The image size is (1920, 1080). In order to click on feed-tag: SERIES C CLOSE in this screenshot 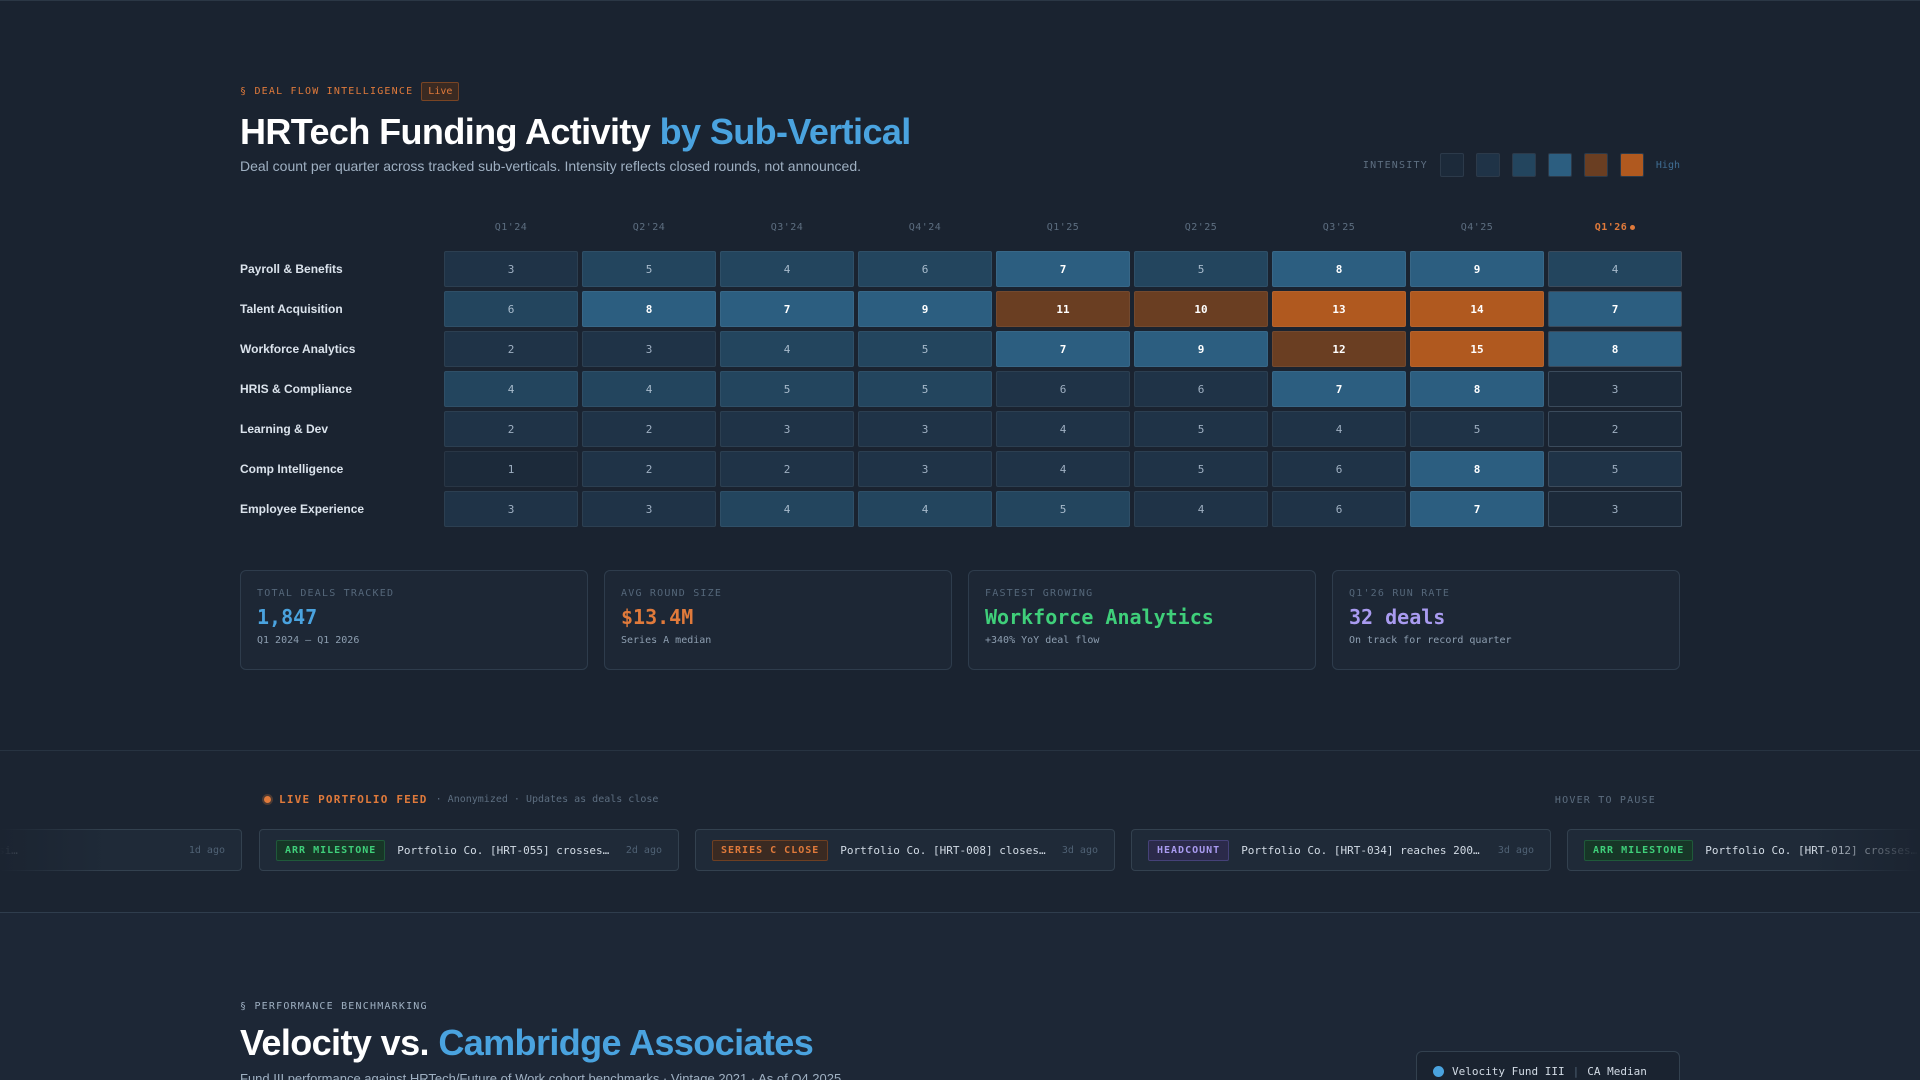, I will do `click(770, 850)`.